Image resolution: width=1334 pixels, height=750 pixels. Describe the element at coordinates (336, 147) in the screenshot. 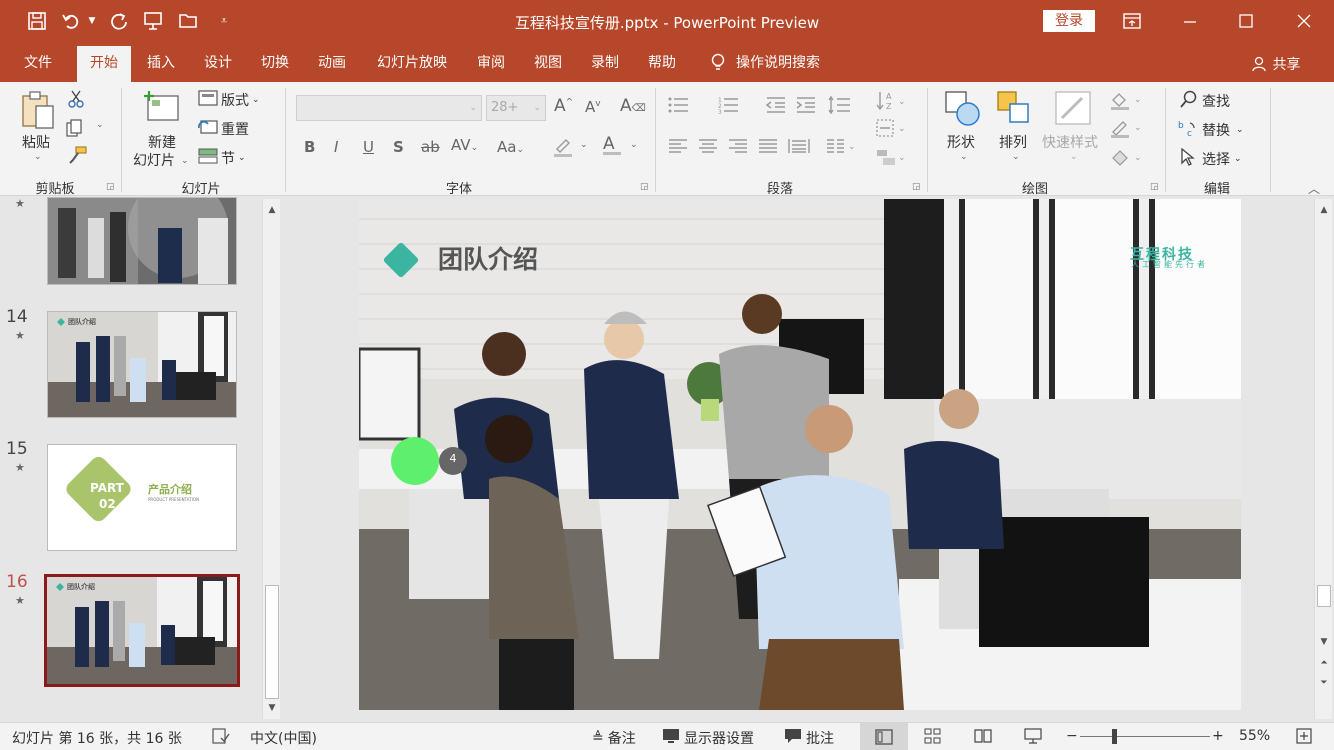

I see `italic-icon: I` at that location.